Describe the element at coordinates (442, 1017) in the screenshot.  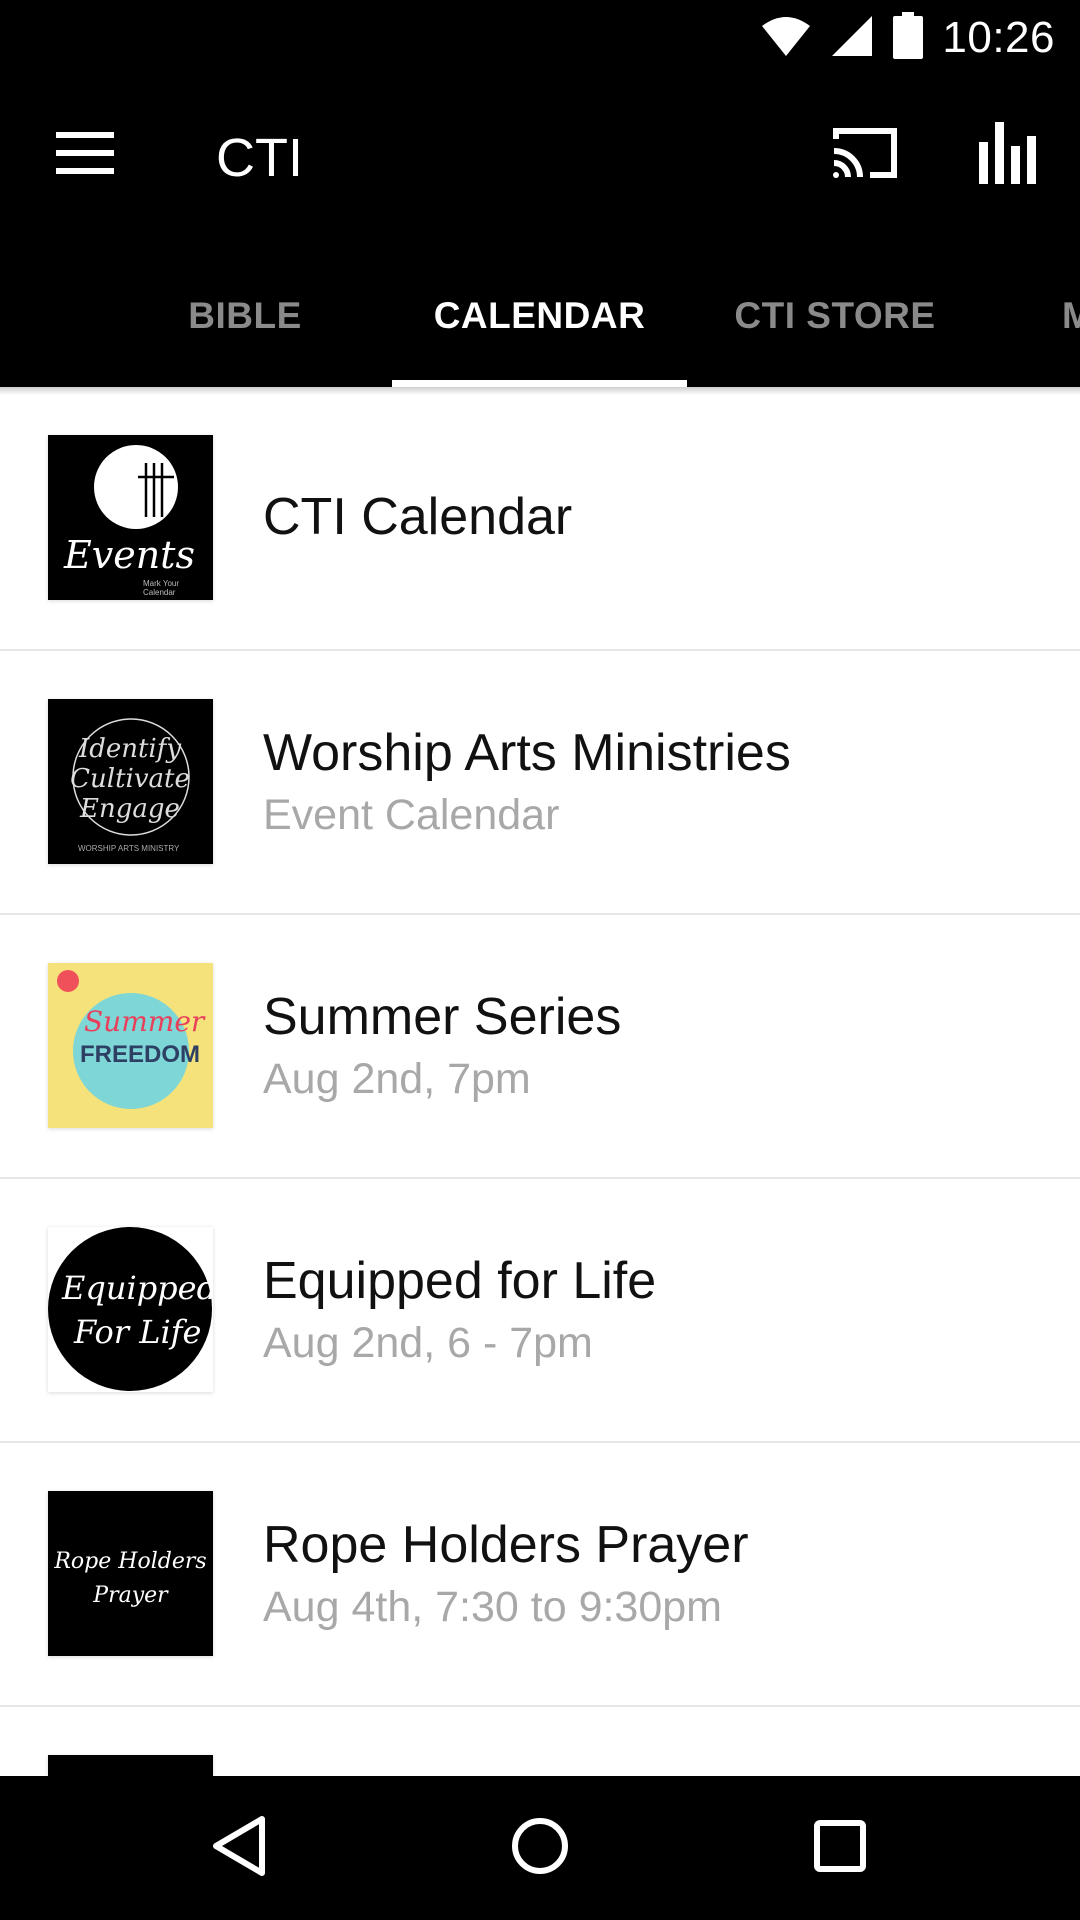
I see `list-item-title: Summer Series` at that location.